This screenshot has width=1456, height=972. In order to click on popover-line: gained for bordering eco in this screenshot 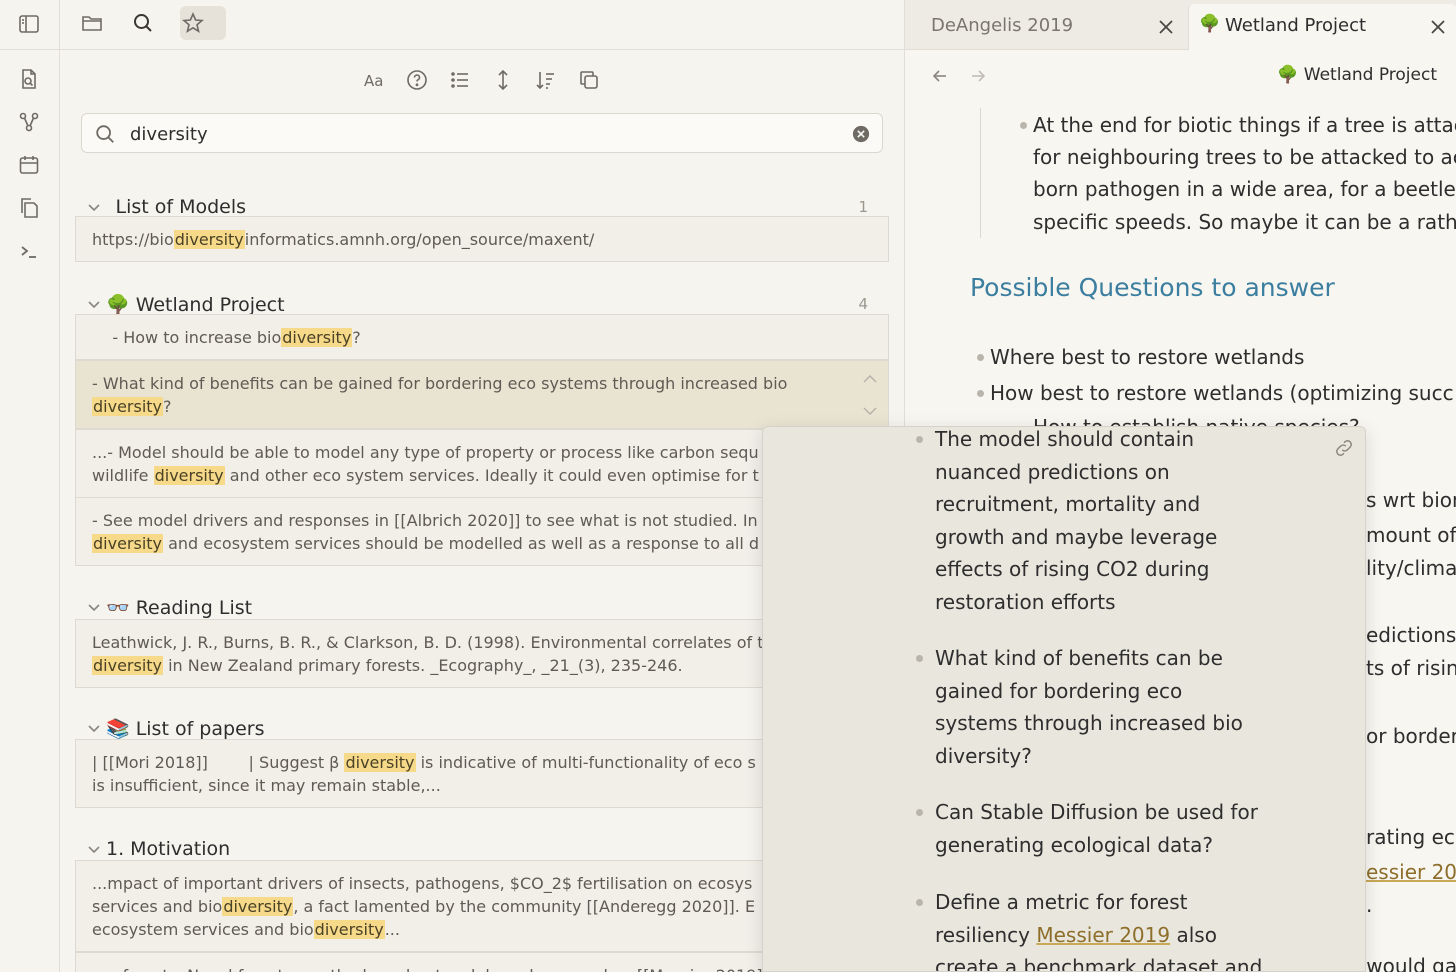, I will do `click(1059, 690)`.